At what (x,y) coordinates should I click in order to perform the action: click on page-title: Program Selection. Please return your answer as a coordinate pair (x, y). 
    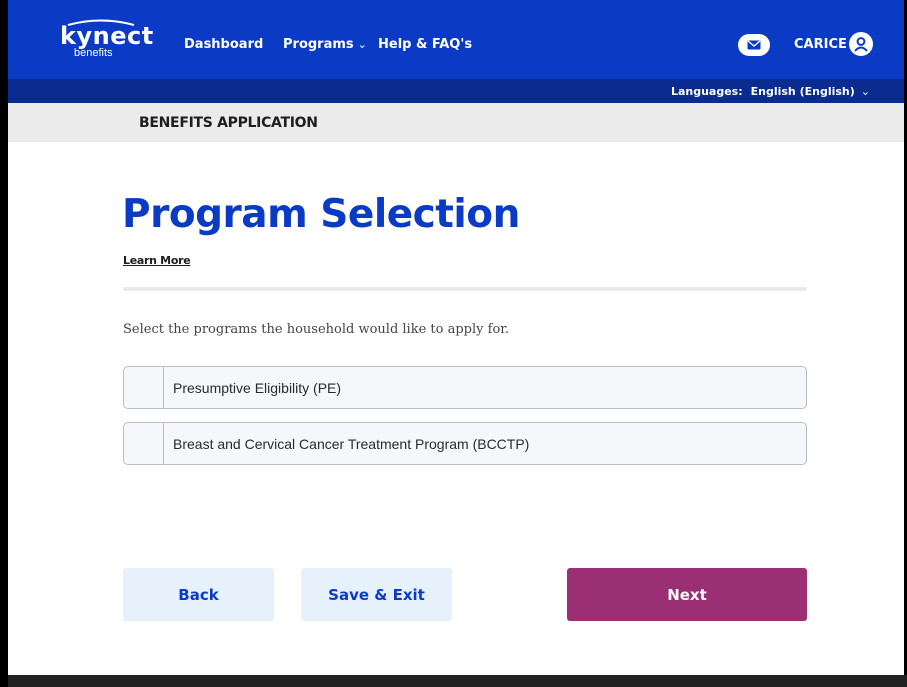
    Looking at the image, I should click on (321, 214).